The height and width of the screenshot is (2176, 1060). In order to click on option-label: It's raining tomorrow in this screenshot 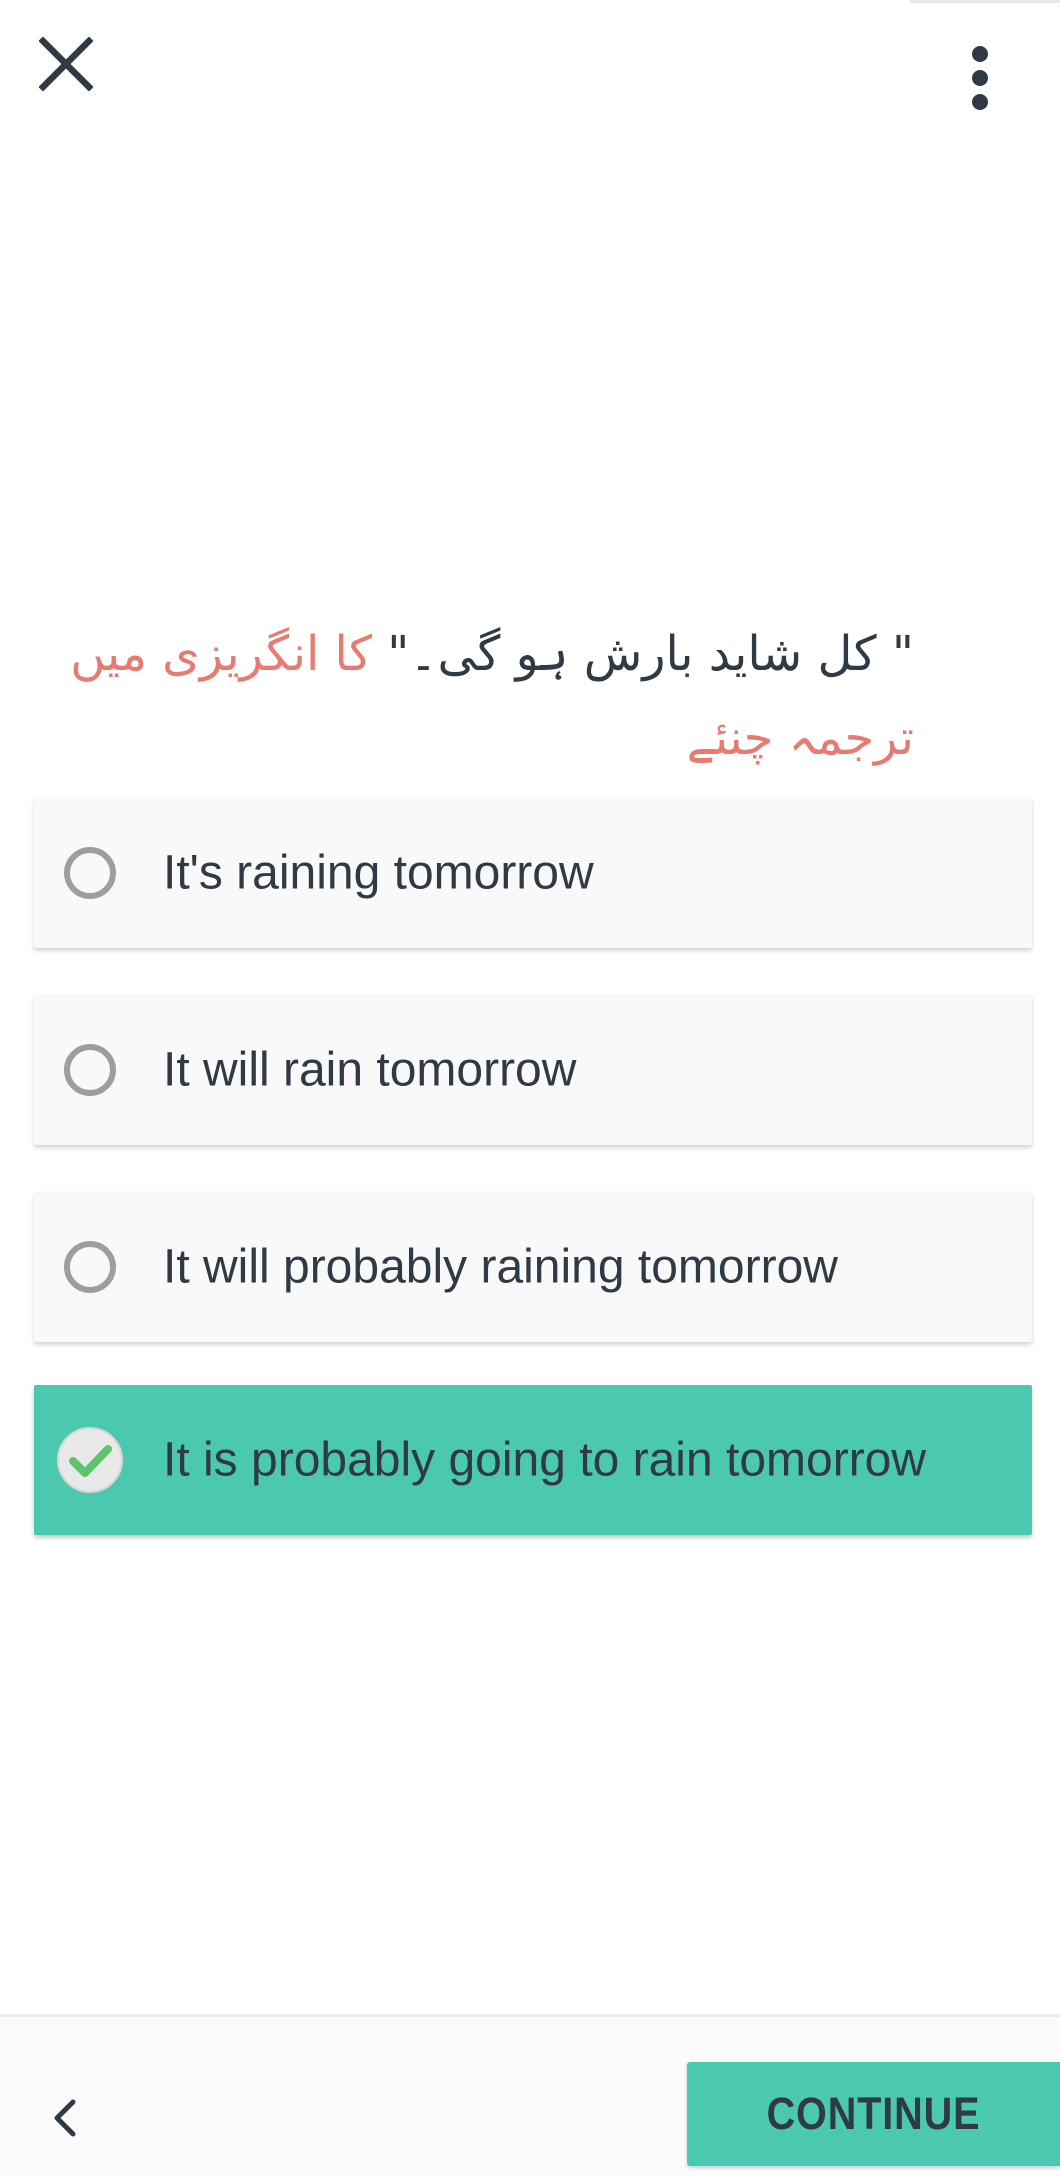, I will do `click(378, 873)`.